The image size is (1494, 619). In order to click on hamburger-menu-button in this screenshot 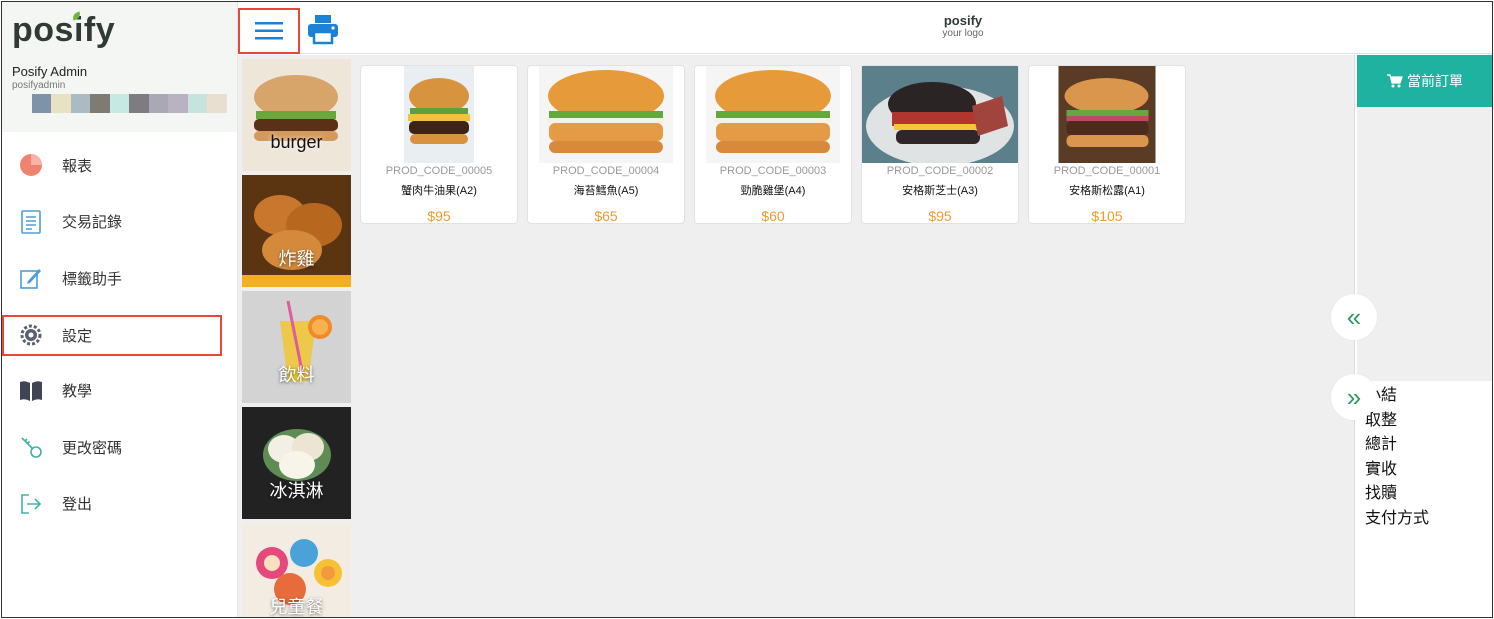, I will do `click(269, 31)`.